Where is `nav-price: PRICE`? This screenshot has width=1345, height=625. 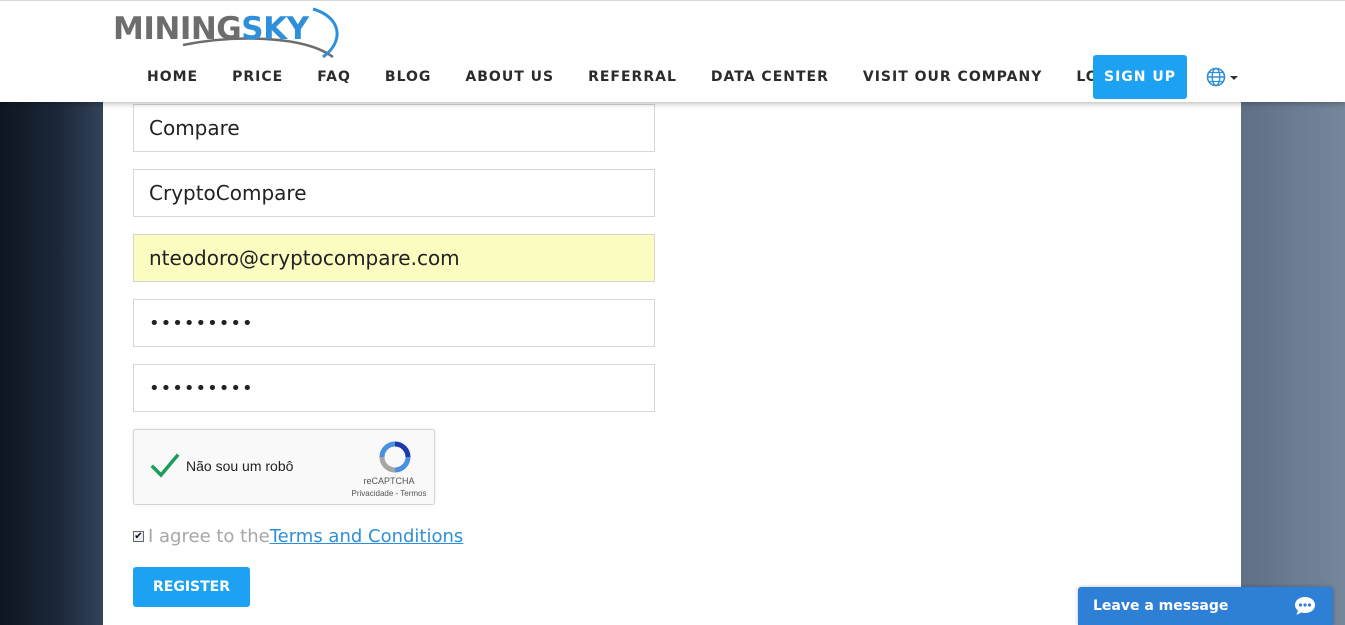 nav-price: PRICE is located at coordinates (257, 77).